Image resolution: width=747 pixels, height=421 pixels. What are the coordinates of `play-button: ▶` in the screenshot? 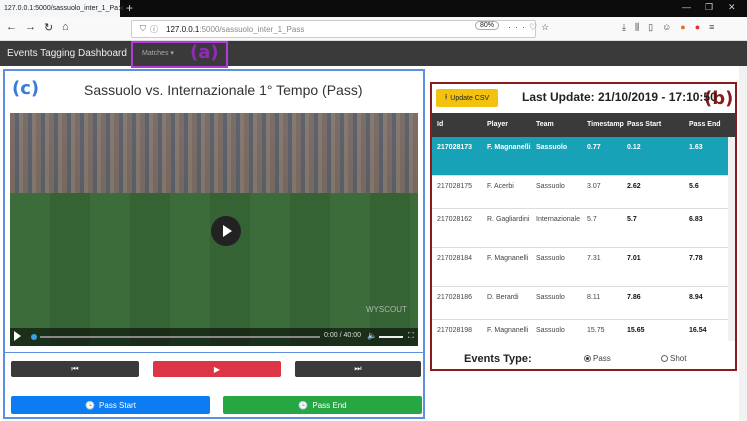 It's located at (217, 369).